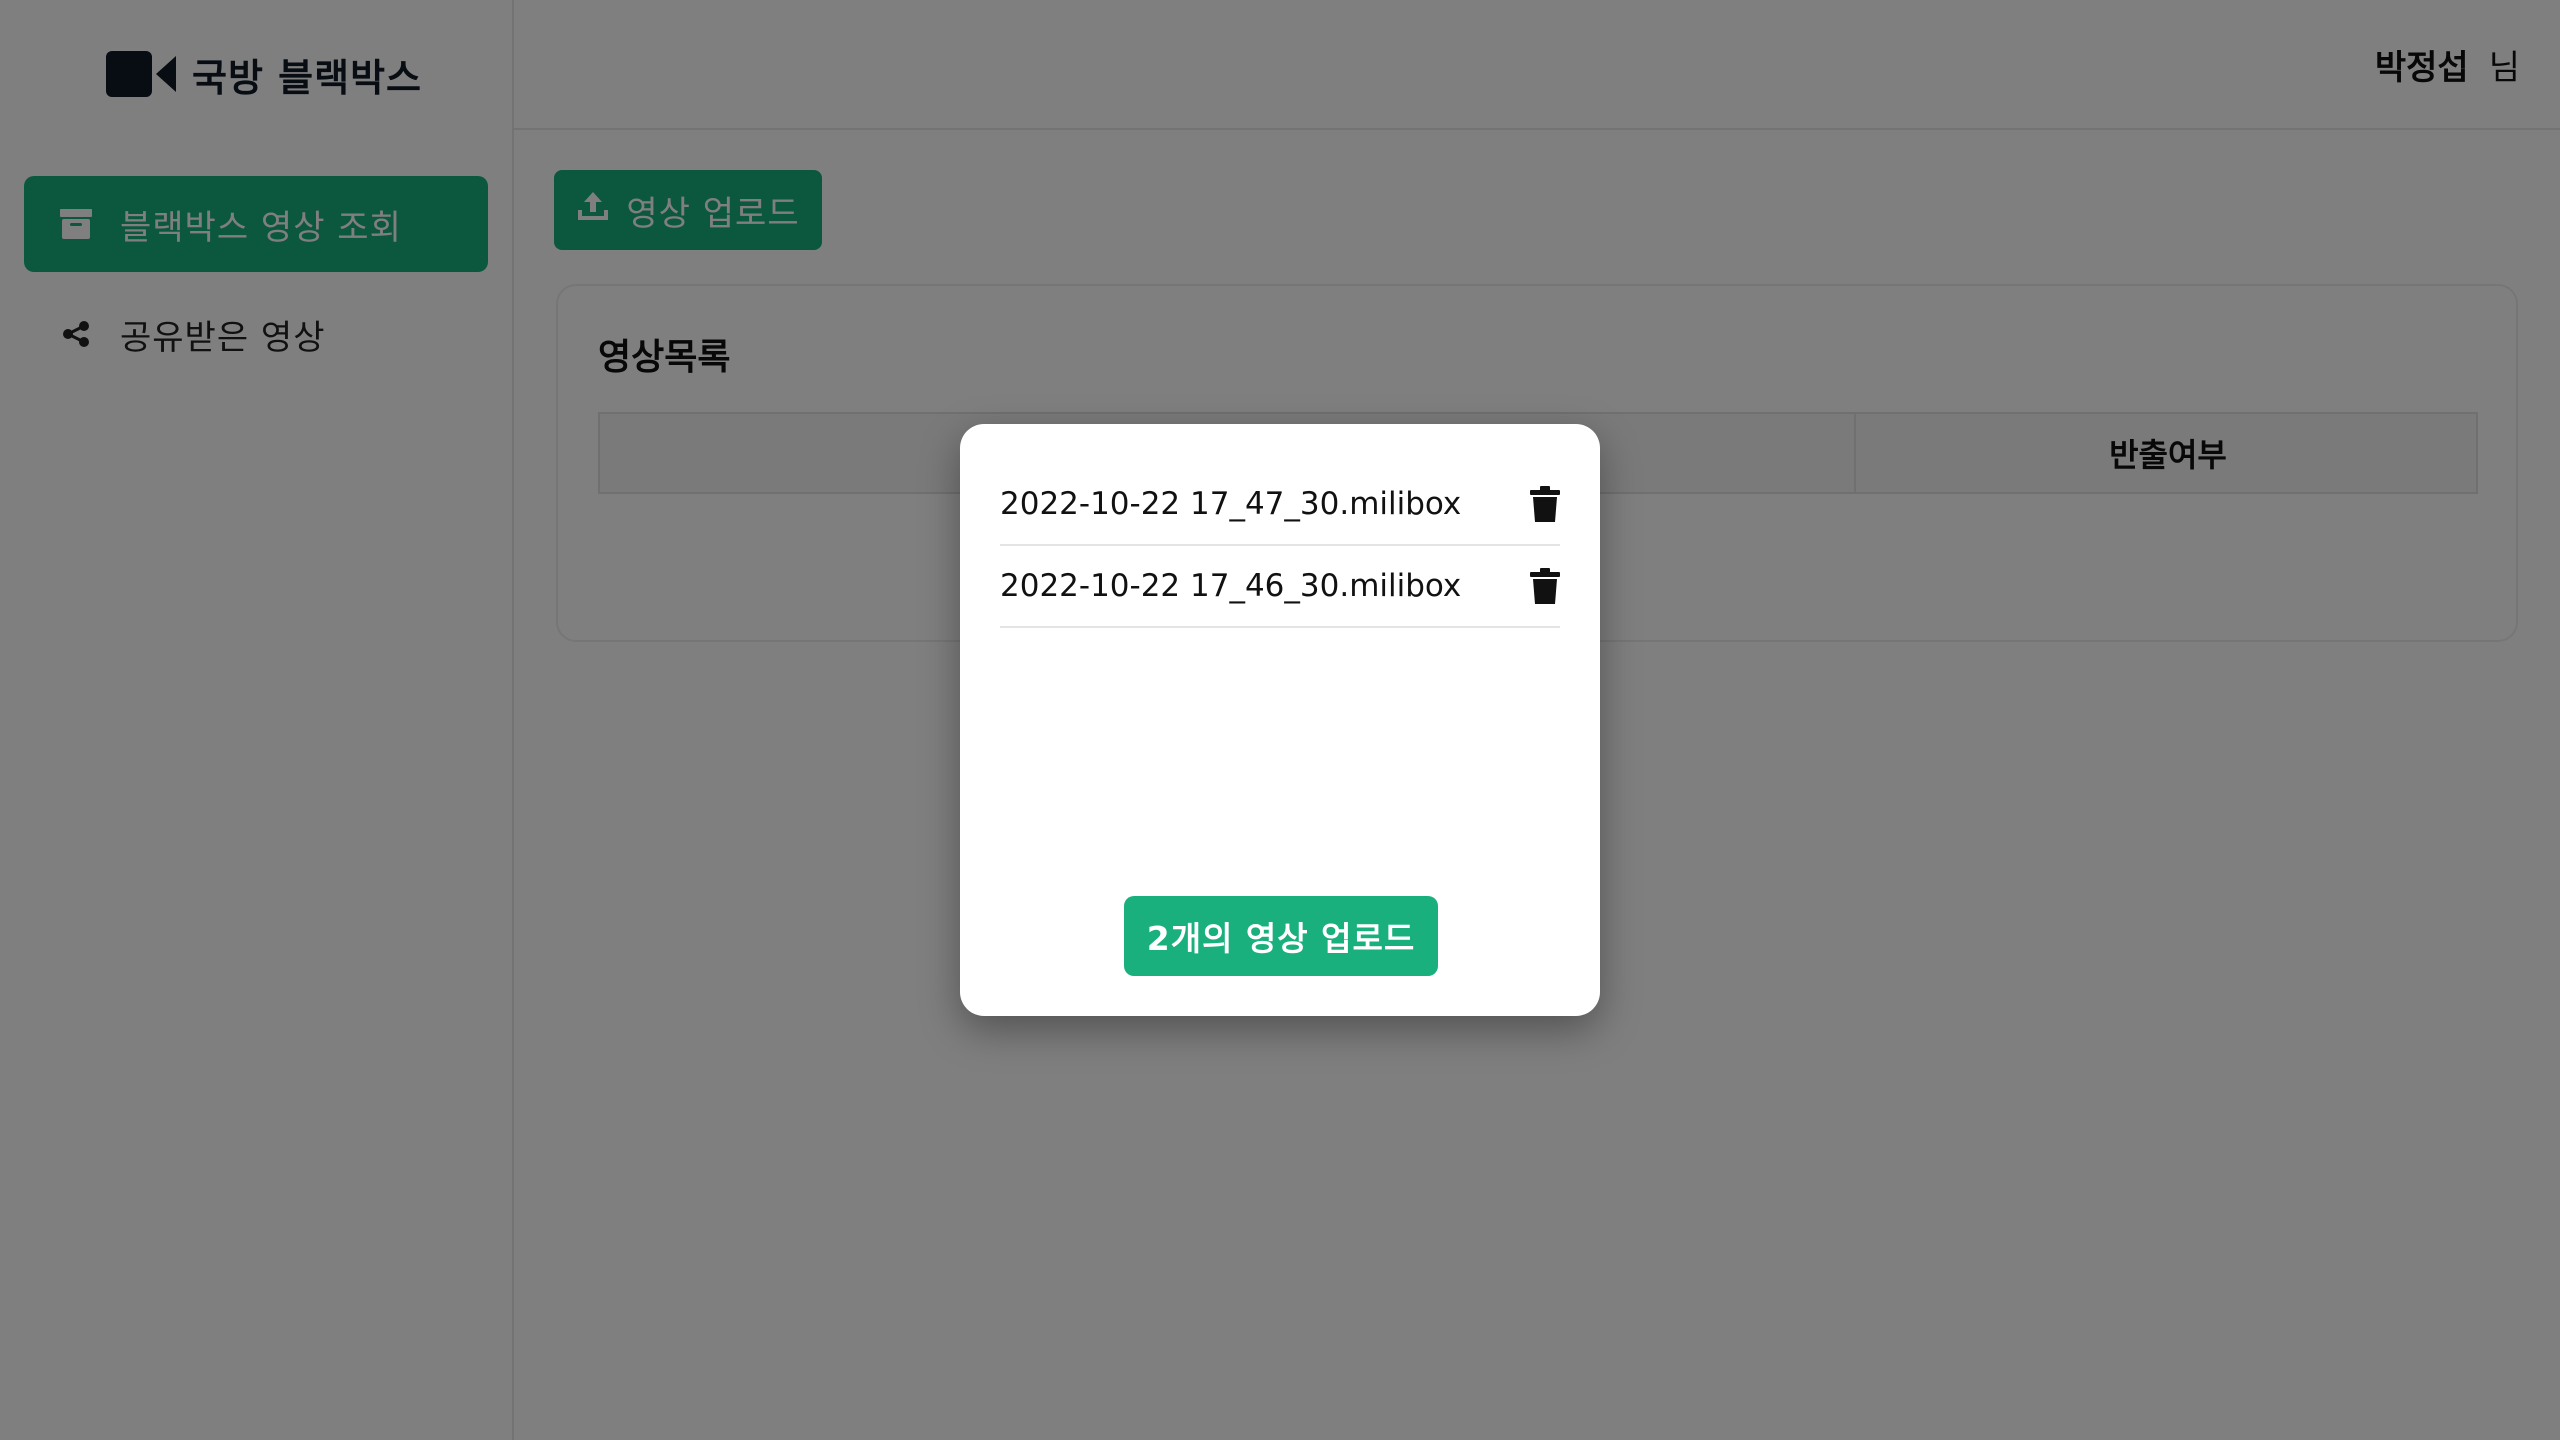 Image resolution: width=2560 pixels, height=1440 pixels. I want to click on upload-videos-button: 2개의 영상 업로드, so click(1281, 936).